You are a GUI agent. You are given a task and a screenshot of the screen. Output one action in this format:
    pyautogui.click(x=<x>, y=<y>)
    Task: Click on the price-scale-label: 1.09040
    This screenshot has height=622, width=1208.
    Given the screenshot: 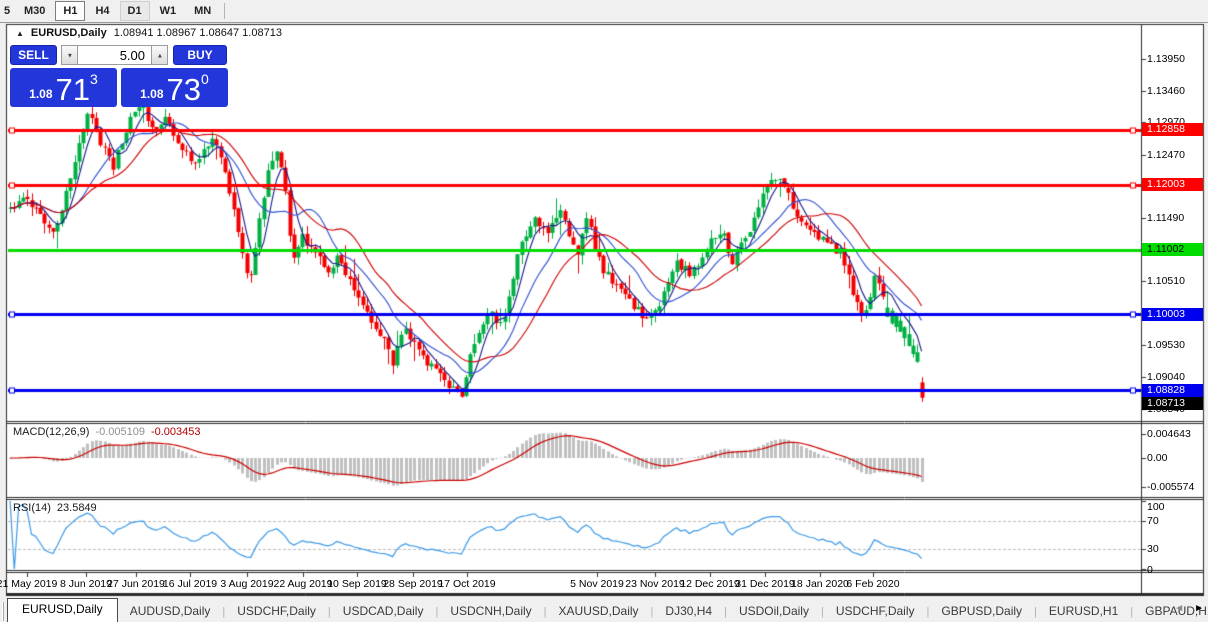 What is the action you would take?
    pyautogui.click(x=1166, y=377)
    